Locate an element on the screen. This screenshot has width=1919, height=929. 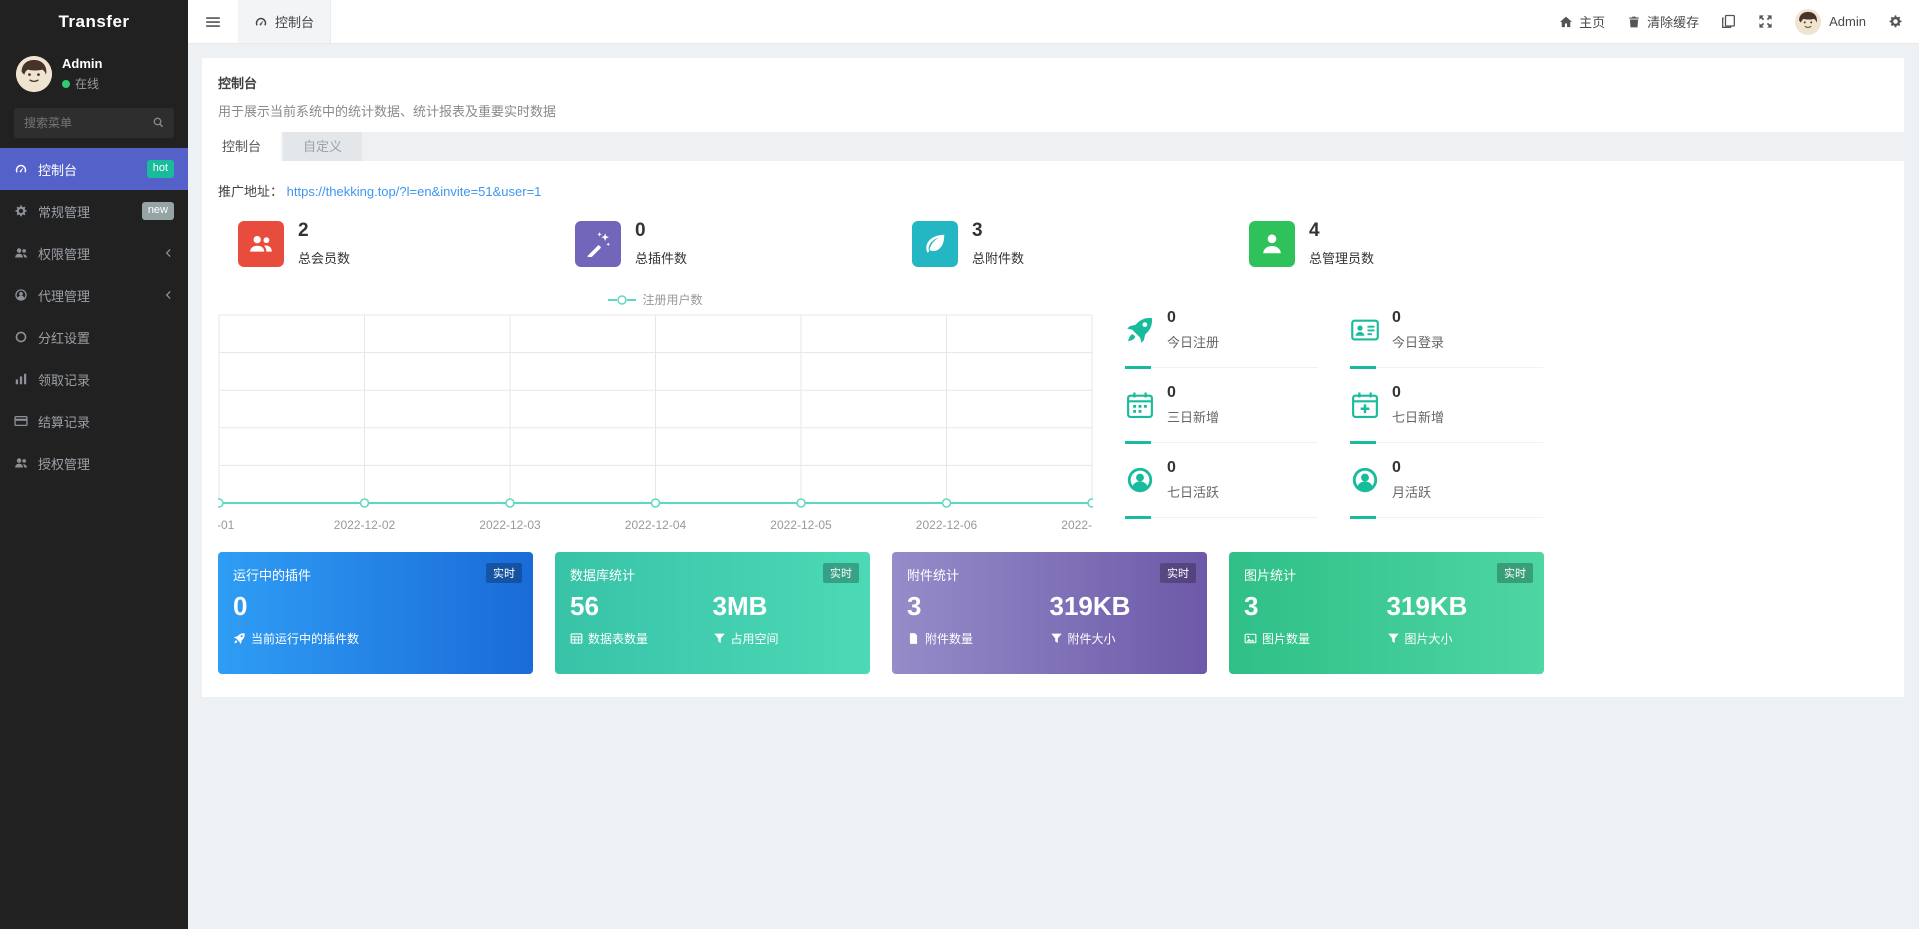
dashboard-icon is located at coordinates (261, 22).